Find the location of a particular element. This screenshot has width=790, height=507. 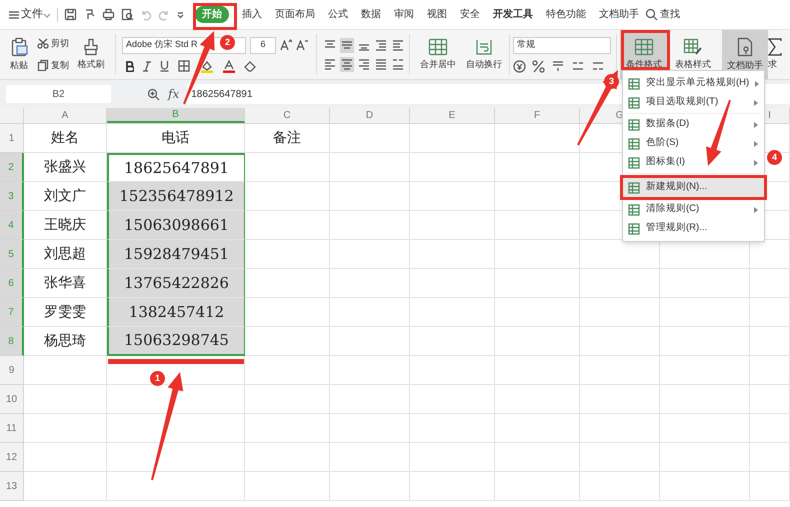

table-pen-icon is located at coordinates (693, 47).